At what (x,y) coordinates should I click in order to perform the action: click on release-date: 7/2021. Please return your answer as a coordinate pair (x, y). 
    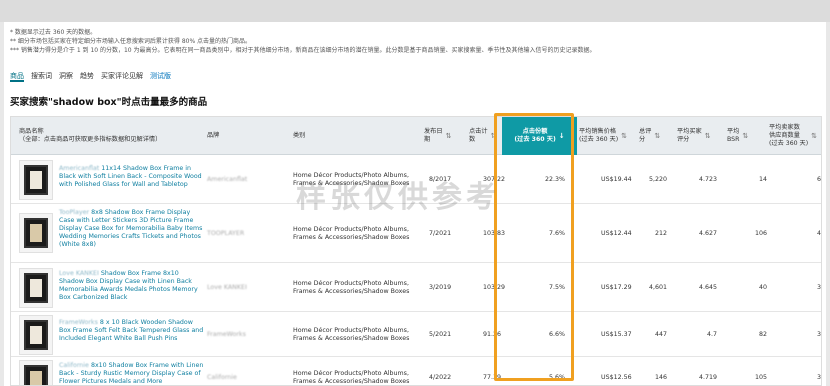
    Looking at the image, I should click on (440, 233).